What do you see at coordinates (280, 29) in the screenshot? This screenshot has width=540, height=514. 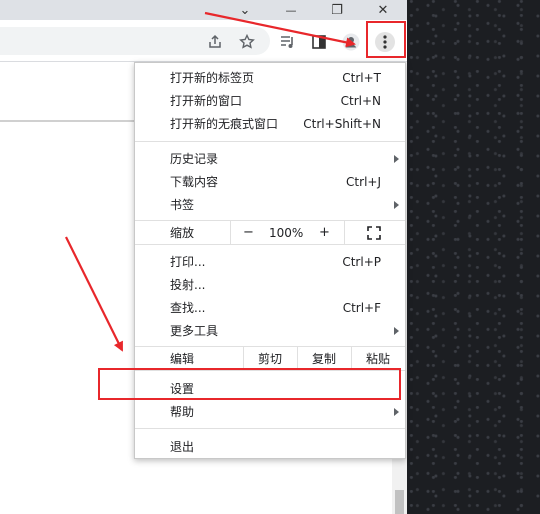 I see `annotation-arrow-to-menu` at bounding box center [280, 29].